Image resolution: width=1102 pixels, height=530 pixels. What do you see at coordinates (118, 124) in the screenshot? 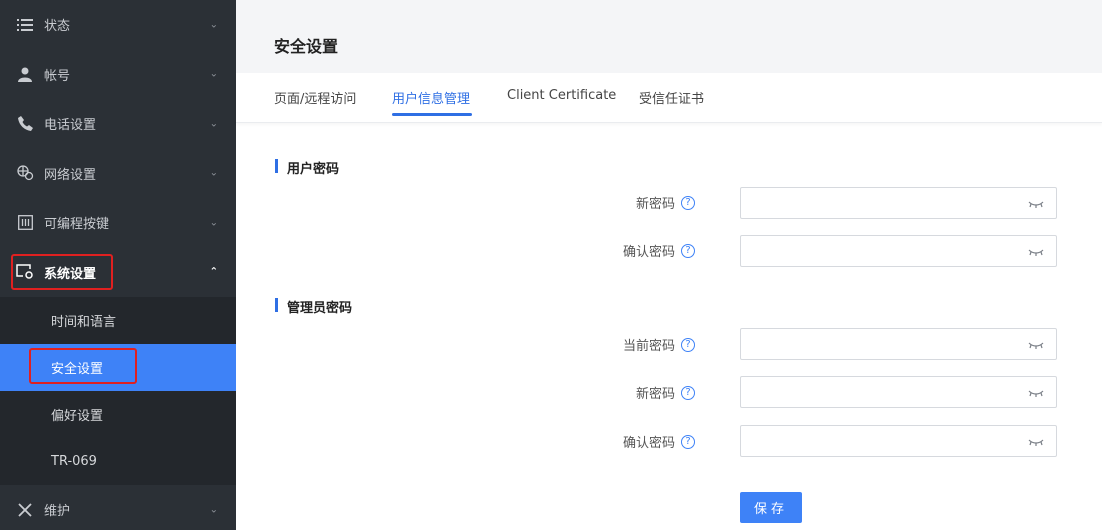
I see `sidebar-item-phone-settings: 电话设置 ⌄` at bounding box center [118, 124].